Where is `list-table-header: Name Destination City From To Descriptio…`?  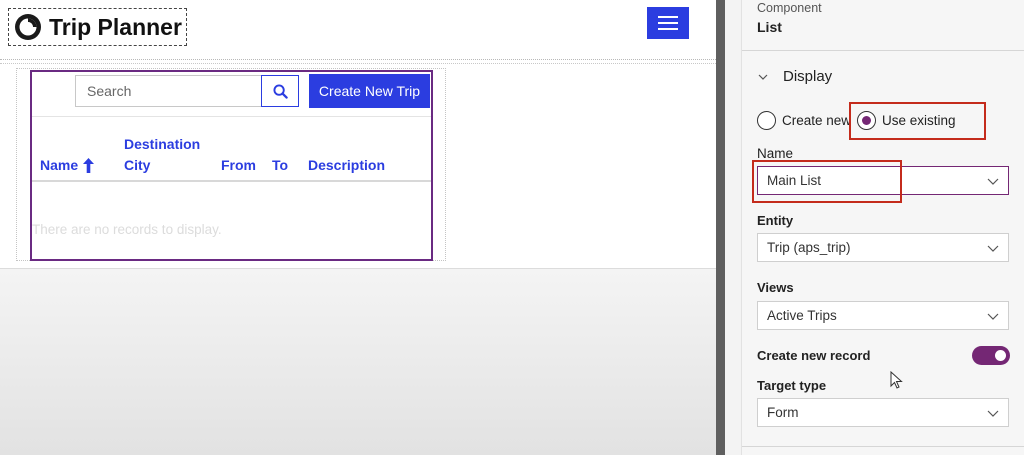 list-table-header: Name Destination City From To Descriptio… is located at coordinates (231, 149).